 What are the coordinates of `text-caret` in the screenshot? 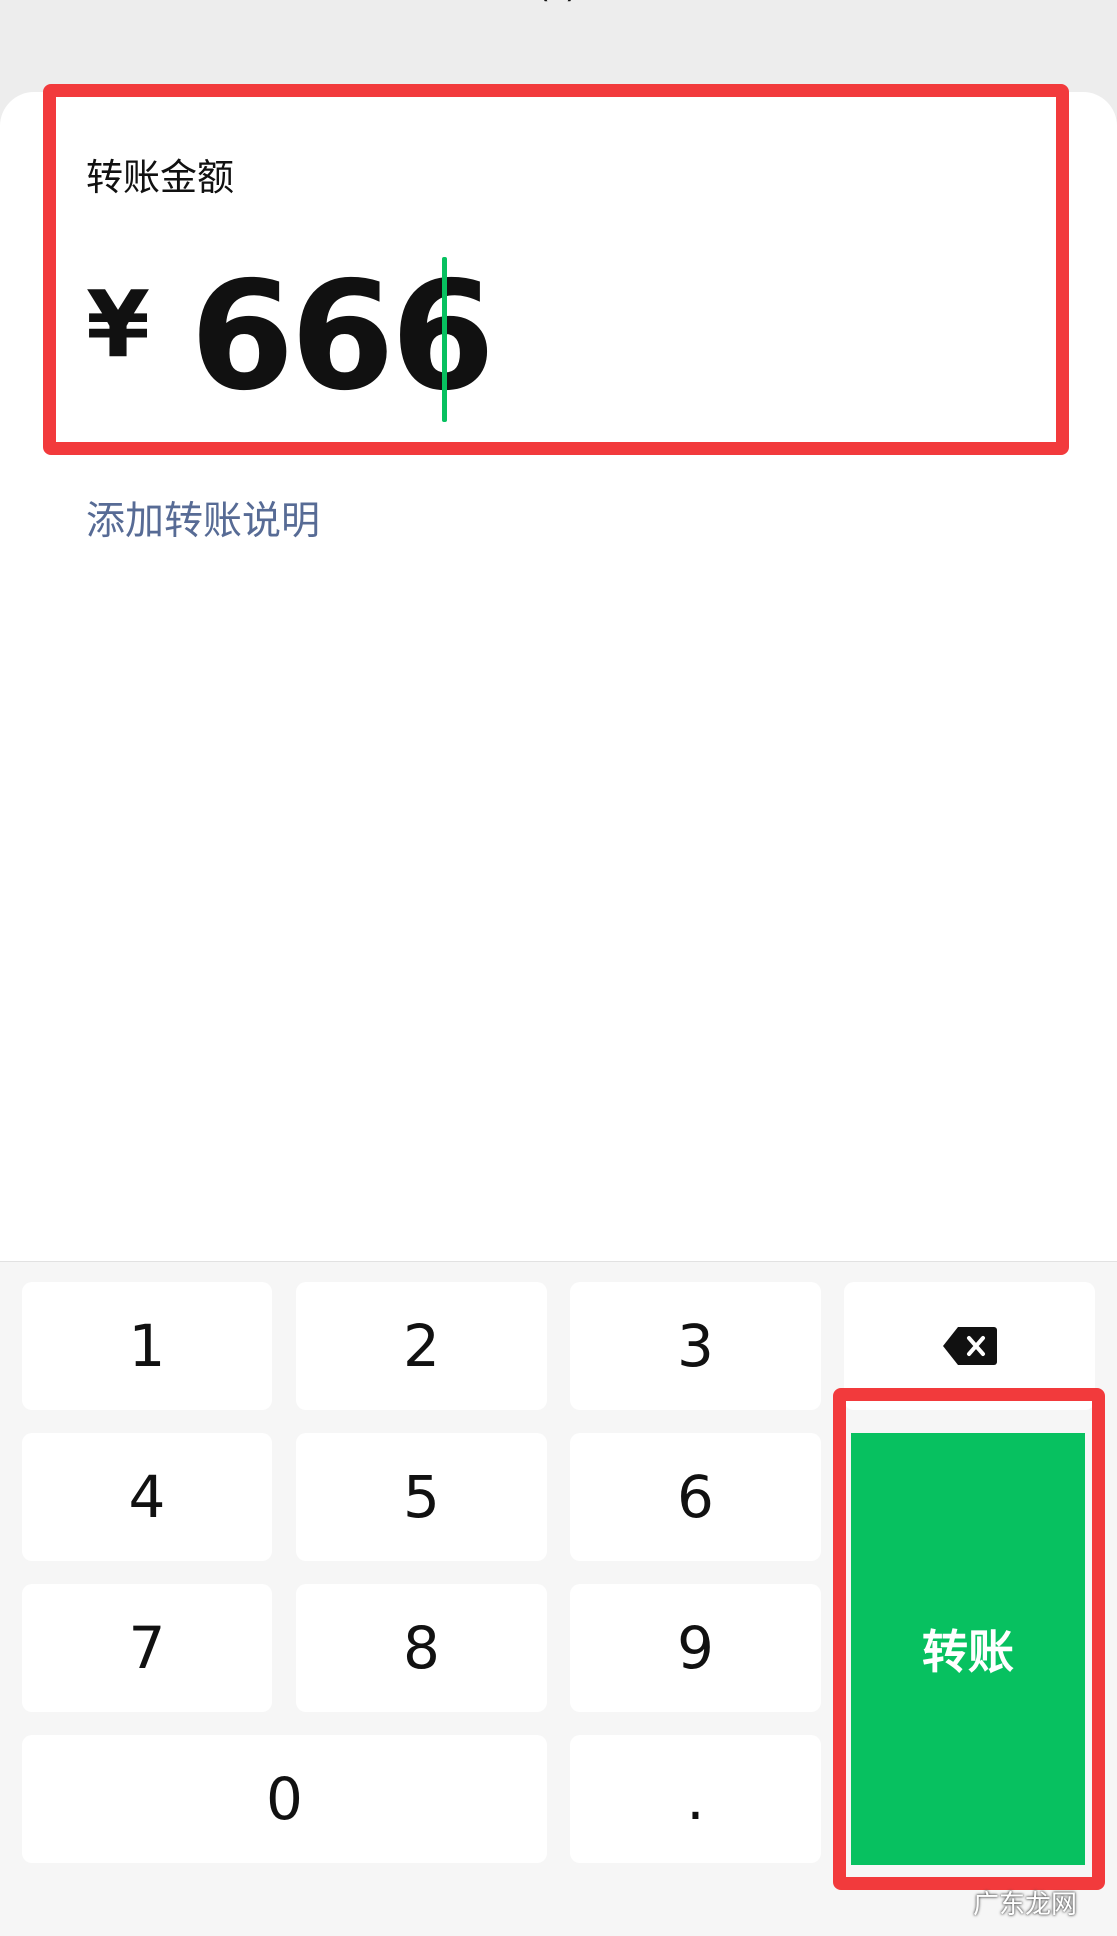 It's located at (444, 339).